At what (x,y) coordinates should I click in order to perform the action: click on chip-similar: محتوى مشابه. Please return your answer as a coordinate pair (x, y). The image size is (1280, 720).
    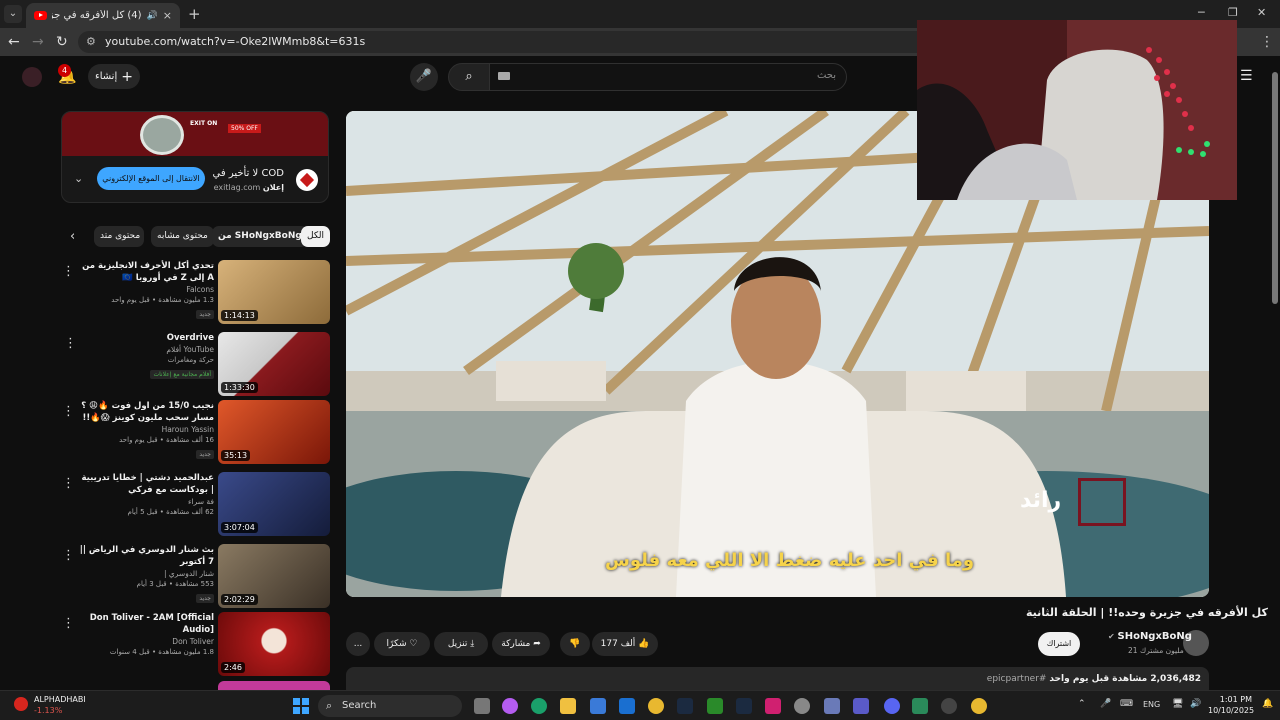
    Looking at the image, I should click on (182, 236).